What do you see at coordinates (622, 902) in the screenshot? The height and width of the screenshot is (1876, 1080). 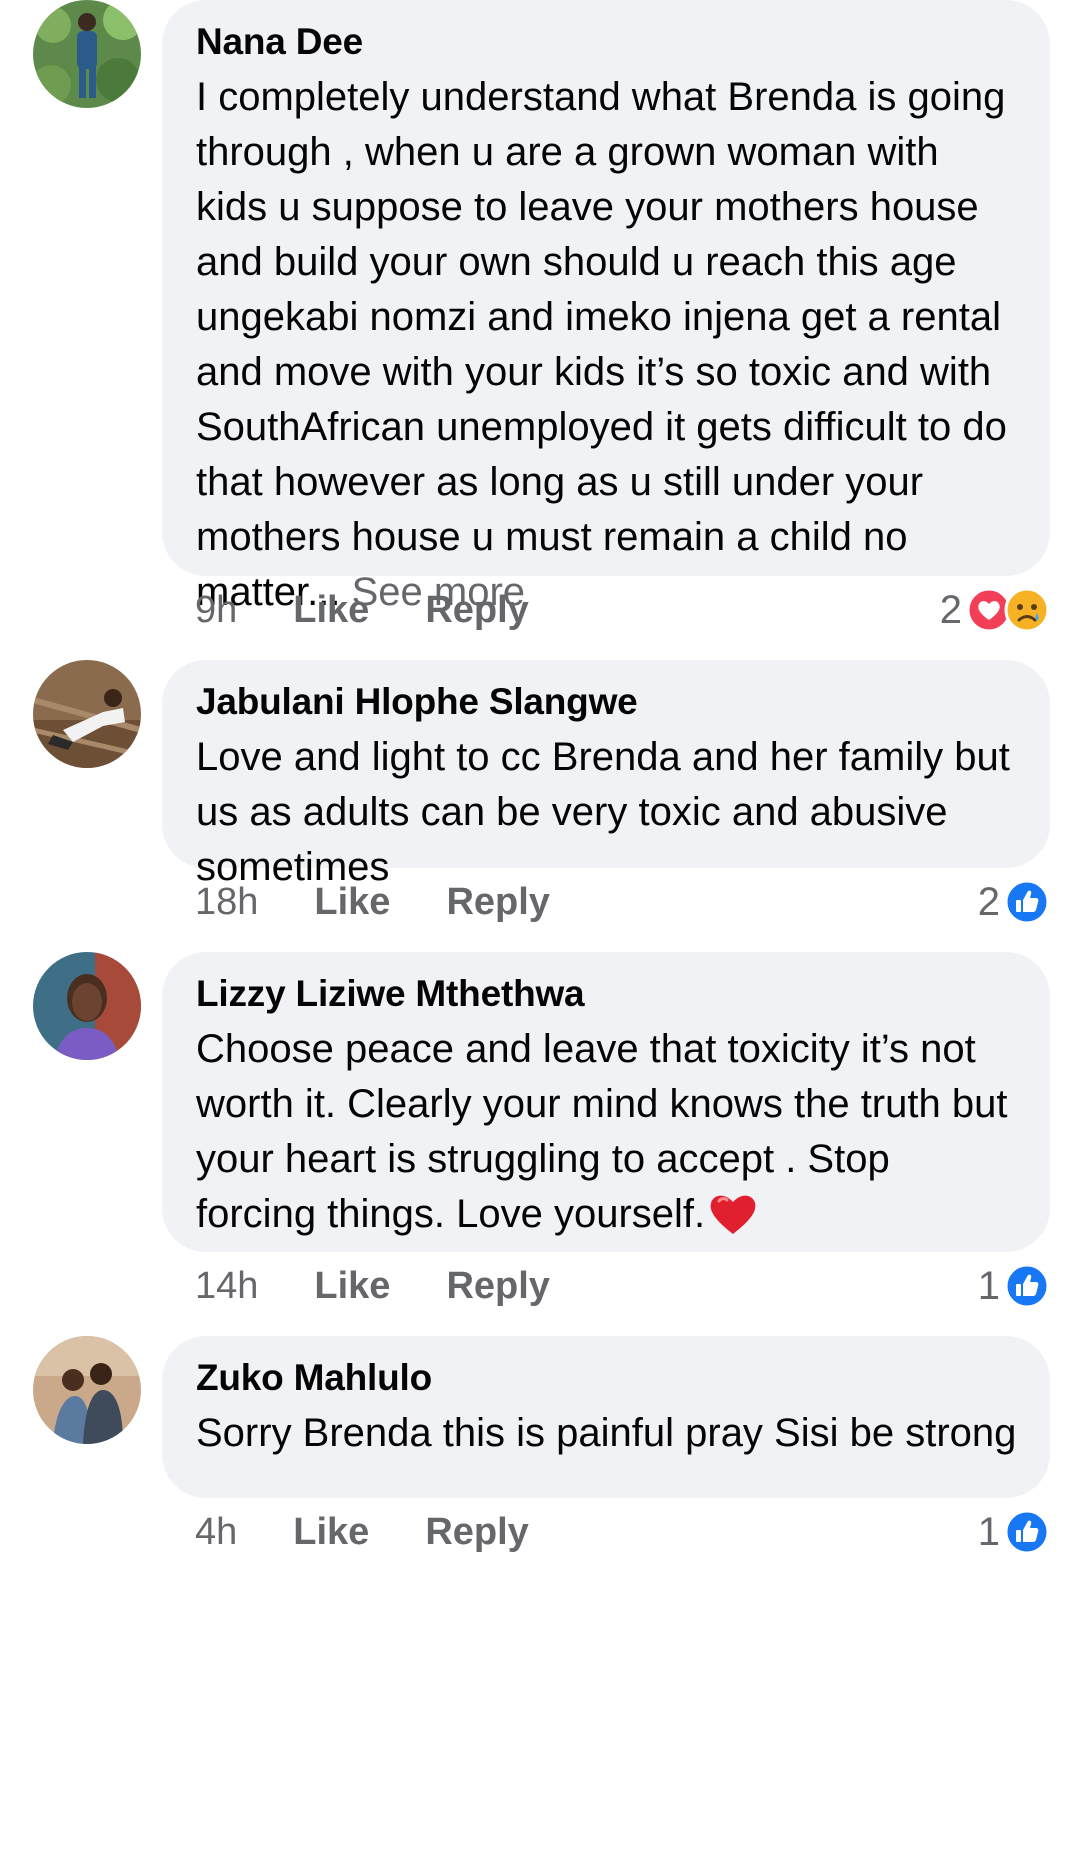 I see `comment-meta: 18h Like Reply 2` at bounding box center [622, 902].